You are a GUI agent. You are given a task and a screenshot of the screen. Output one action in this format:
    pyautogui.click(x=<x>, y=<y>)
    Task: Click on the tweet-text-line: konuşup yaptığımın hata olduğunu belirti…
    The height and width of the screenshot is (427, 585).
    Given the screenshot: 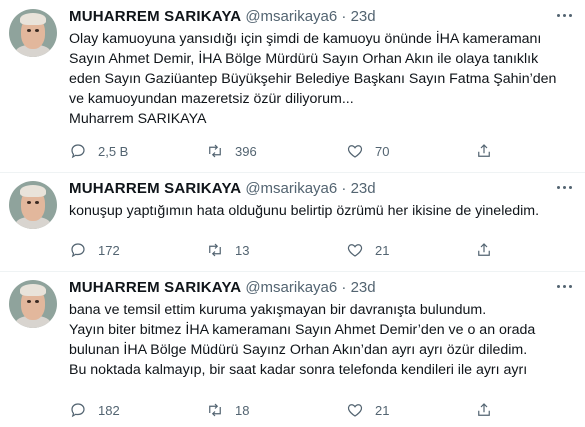 What is the action you would take?
    pyautogui.click(x=304, y=211)
    